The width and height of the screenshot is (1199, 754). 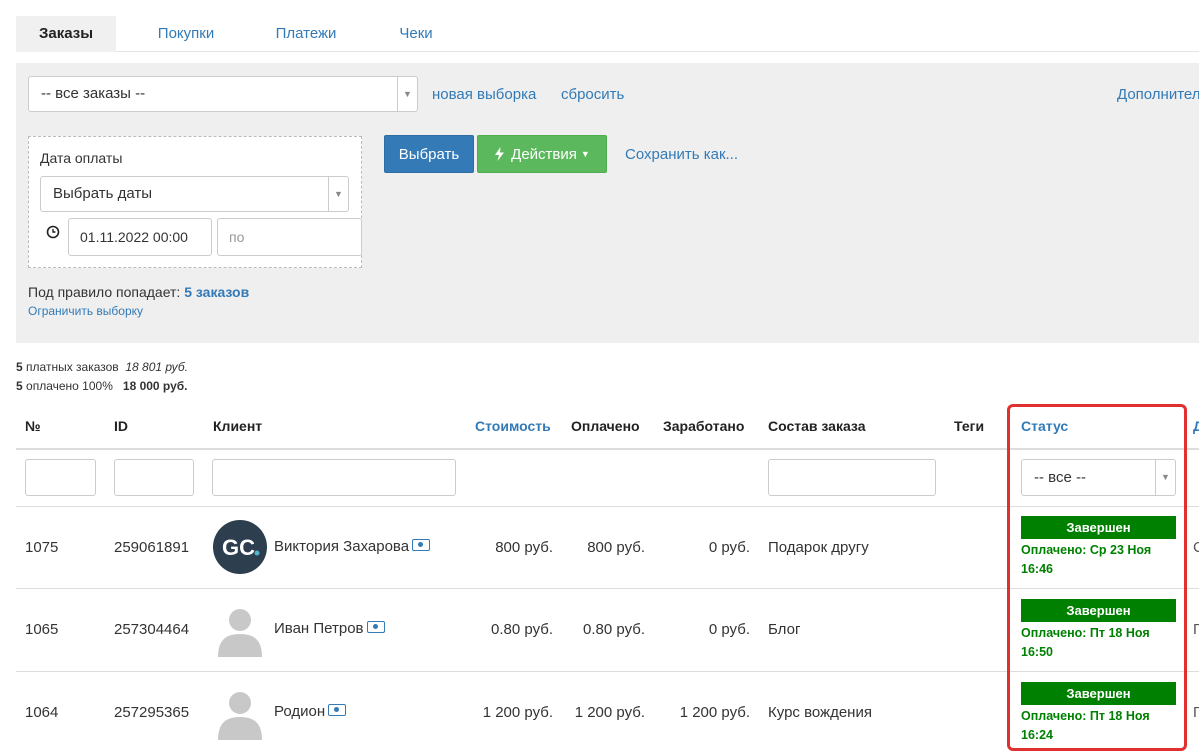 I want to click on order-cost: 0.80 руб., so click(x=522, y=629).